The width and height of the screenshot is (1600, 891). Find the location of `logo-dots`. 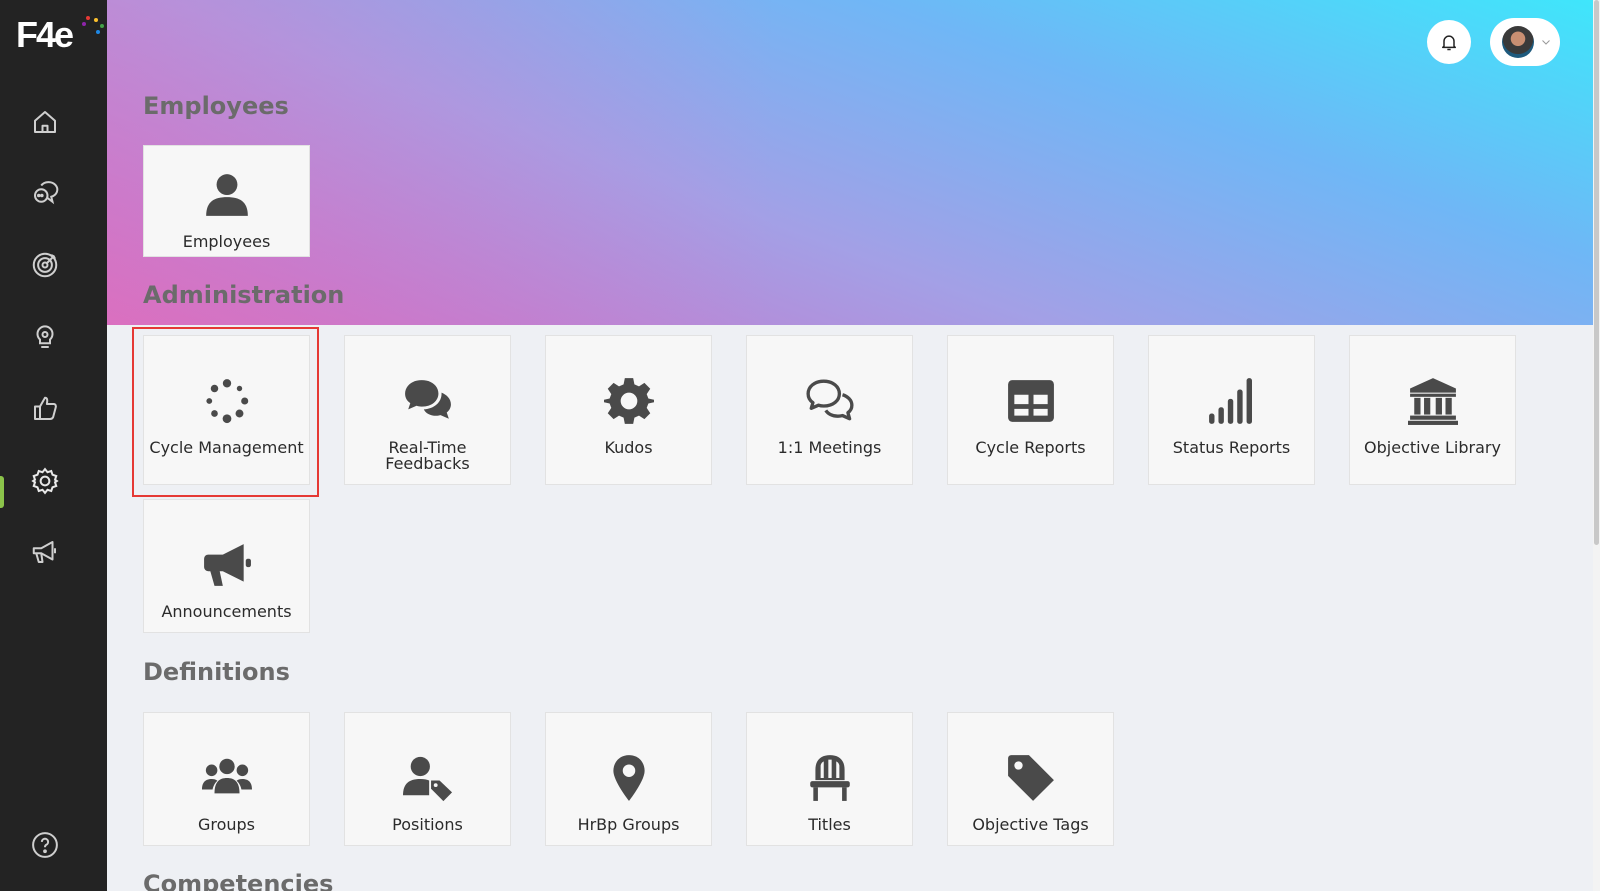

logo-dots is located at coordinates (94, 26).